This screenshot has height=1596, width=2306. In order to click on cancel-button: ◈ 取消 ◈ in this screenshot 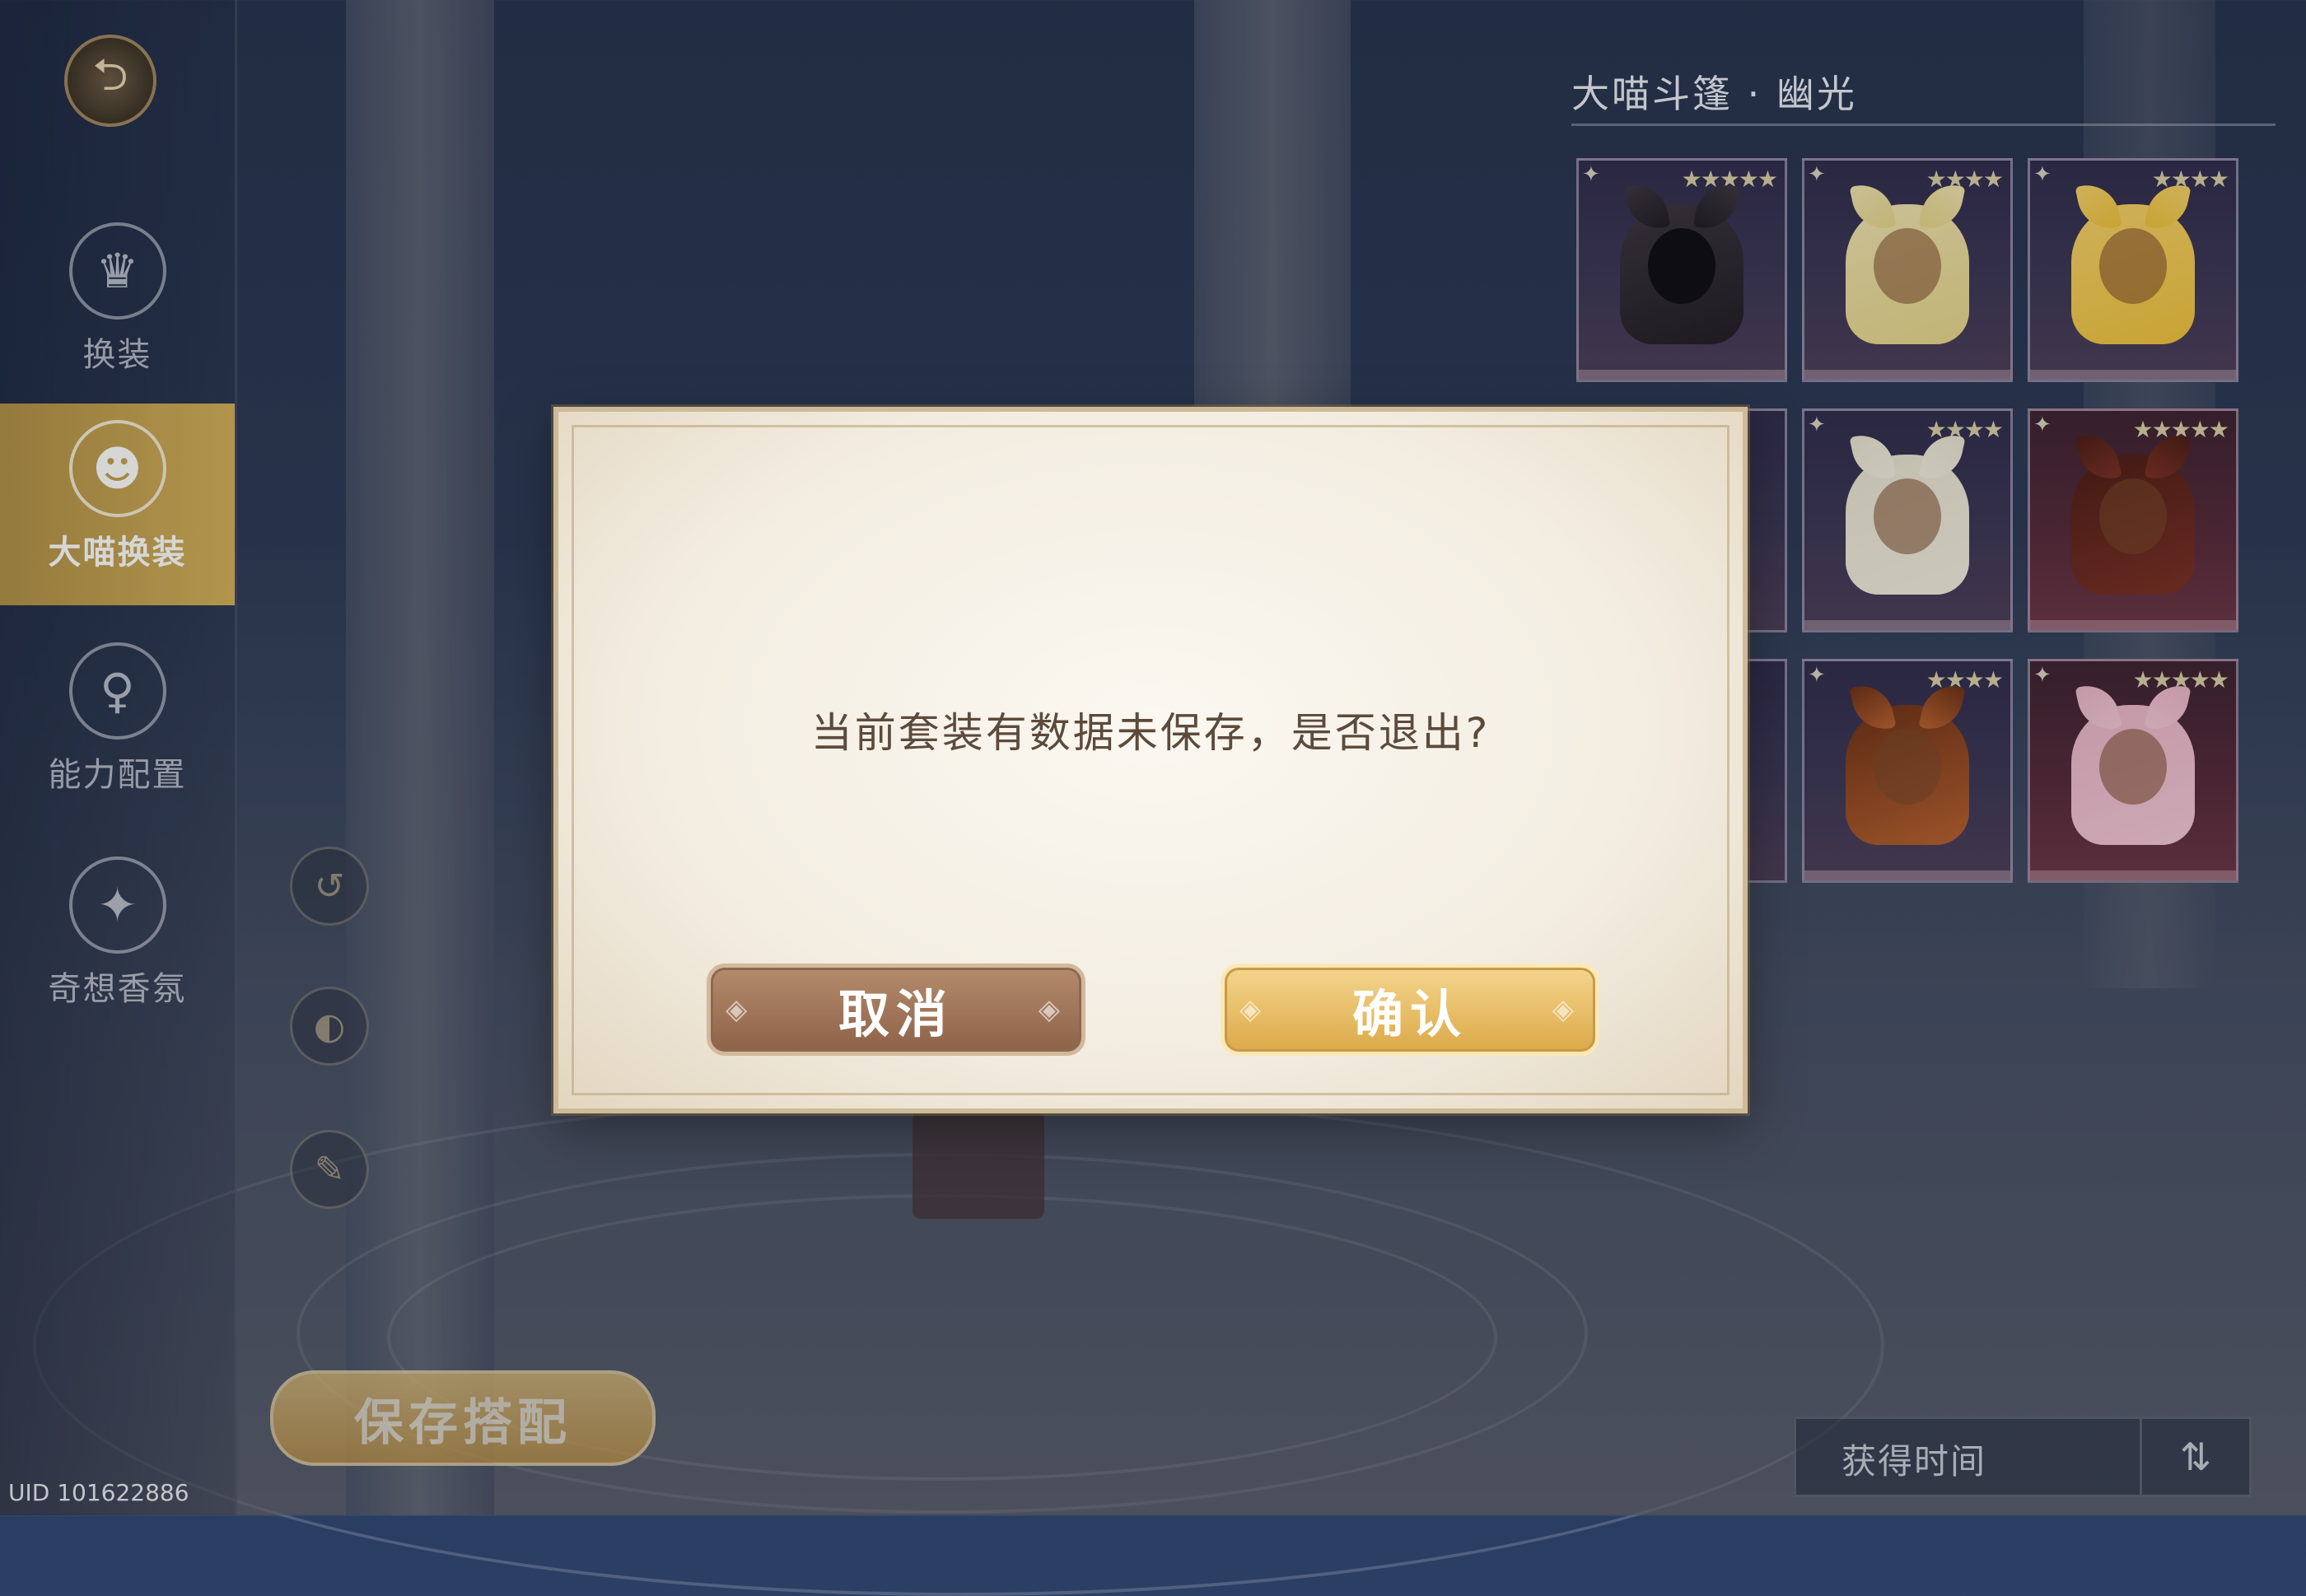, I will do `click(896, 1010)`.